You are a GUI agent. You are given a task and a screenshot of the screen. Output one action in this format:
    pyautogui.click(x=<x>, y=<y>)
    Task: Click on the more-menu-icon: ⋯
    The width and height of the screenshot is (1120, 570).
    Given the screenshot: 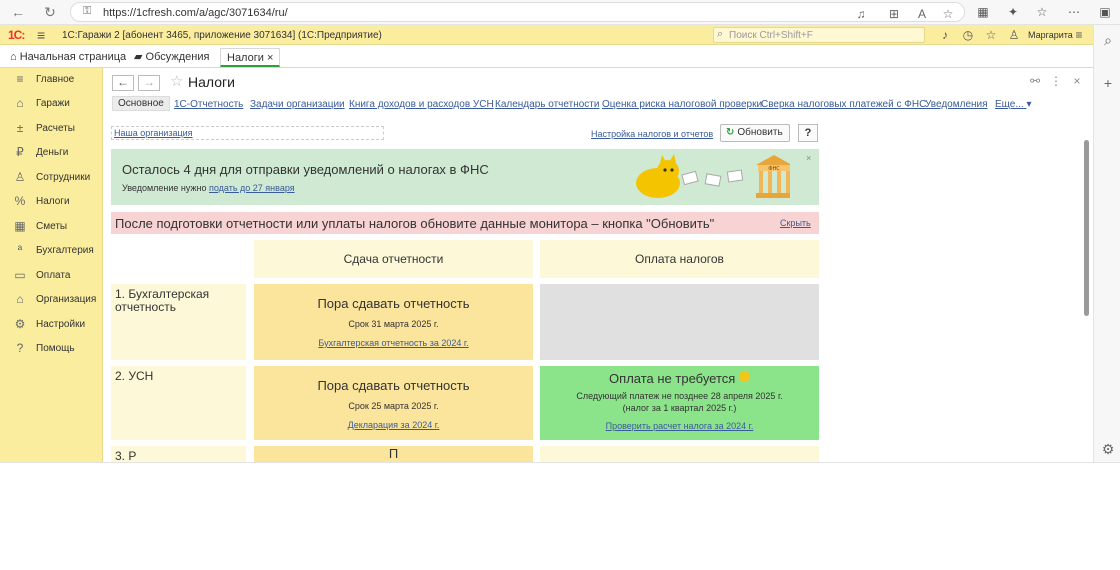 What is the action you would take?
    pyautogui.click(x=1074, y=12)
    